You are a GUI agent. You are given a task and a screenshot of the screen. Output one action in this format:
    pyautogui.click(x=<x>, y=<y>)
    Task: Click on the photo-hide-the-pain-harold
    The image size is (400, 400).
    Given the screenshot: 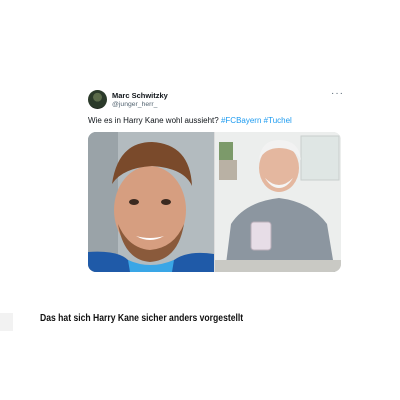 What is the action you would take?
    pyautogui.click(x=277, y=202)
    